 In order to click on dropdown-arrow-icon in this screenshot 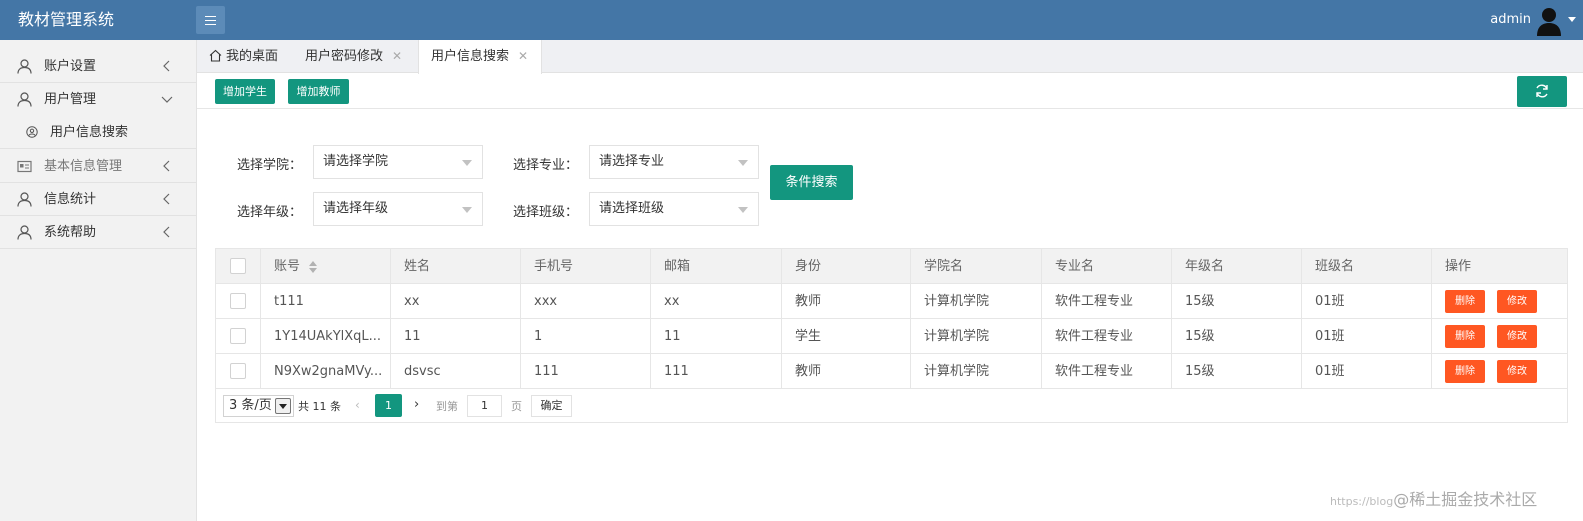, I will do `click(283, 406)`.